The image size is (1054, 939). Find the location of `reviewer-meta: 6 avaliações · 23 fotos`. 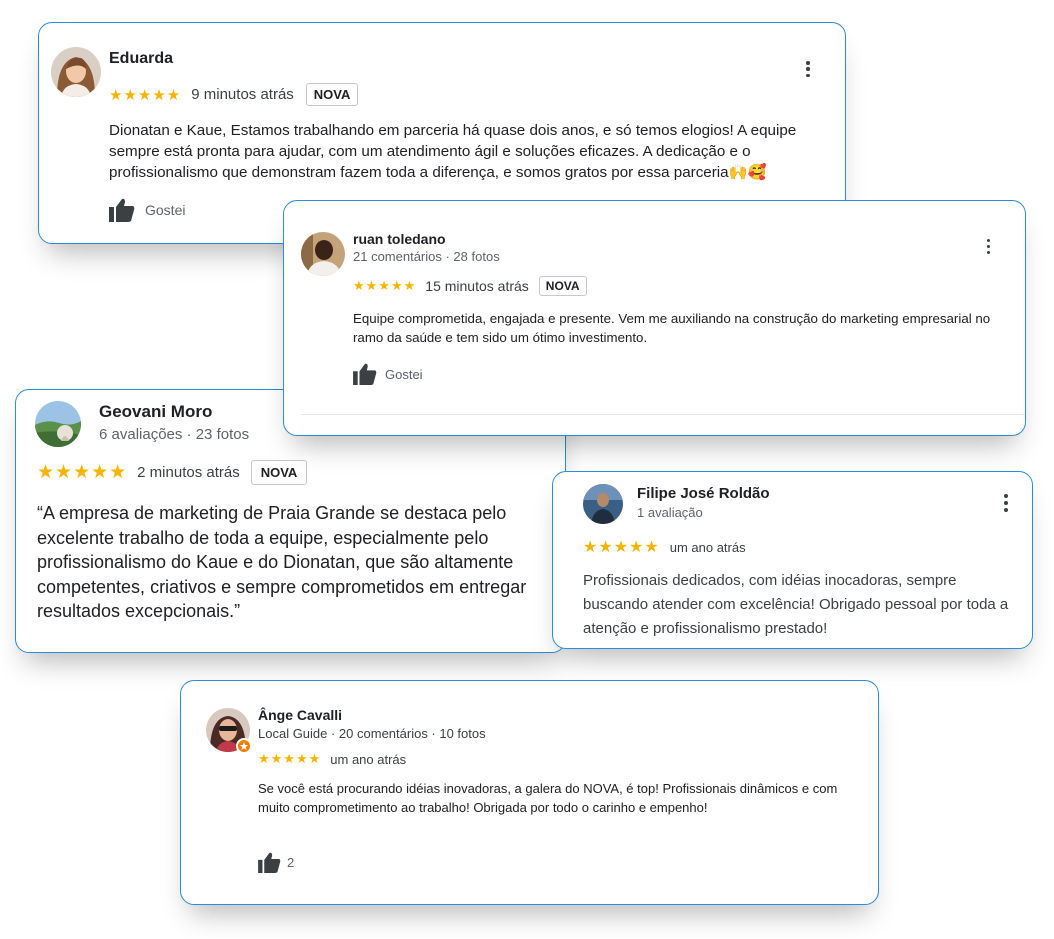

reviewer-meta: 6 avaliações · 23 fotos is located at coordinates (174, 434).